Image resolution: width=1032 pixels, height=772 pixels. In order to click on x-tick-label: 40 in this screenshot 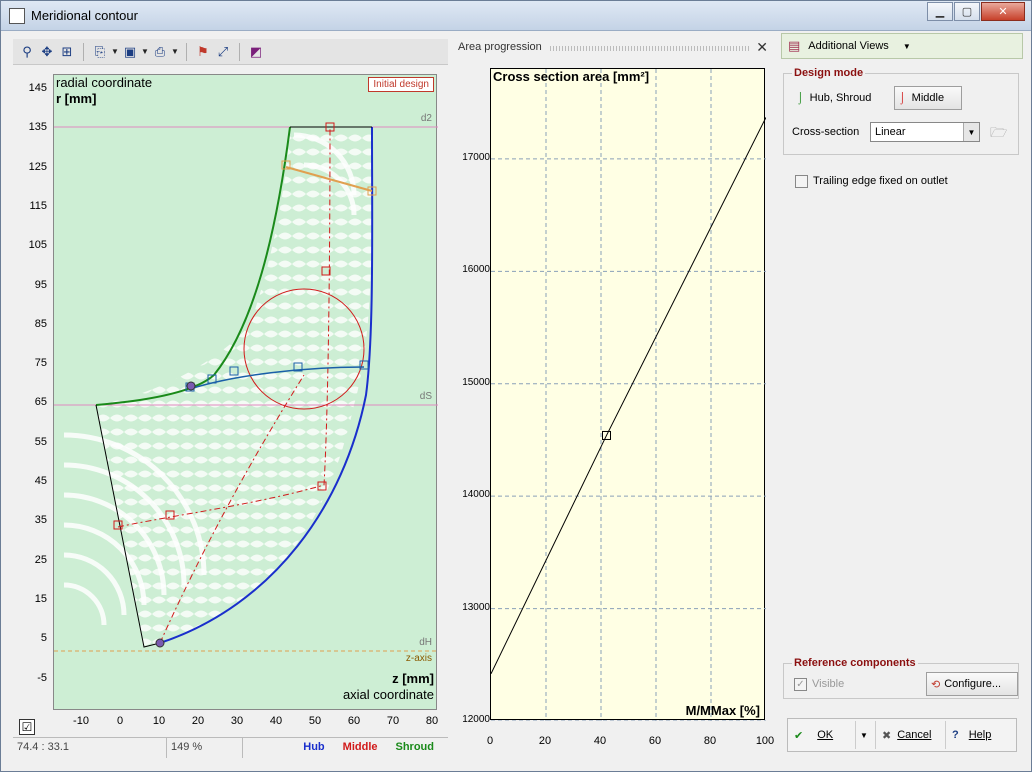, I will do `click(276, 721)`.